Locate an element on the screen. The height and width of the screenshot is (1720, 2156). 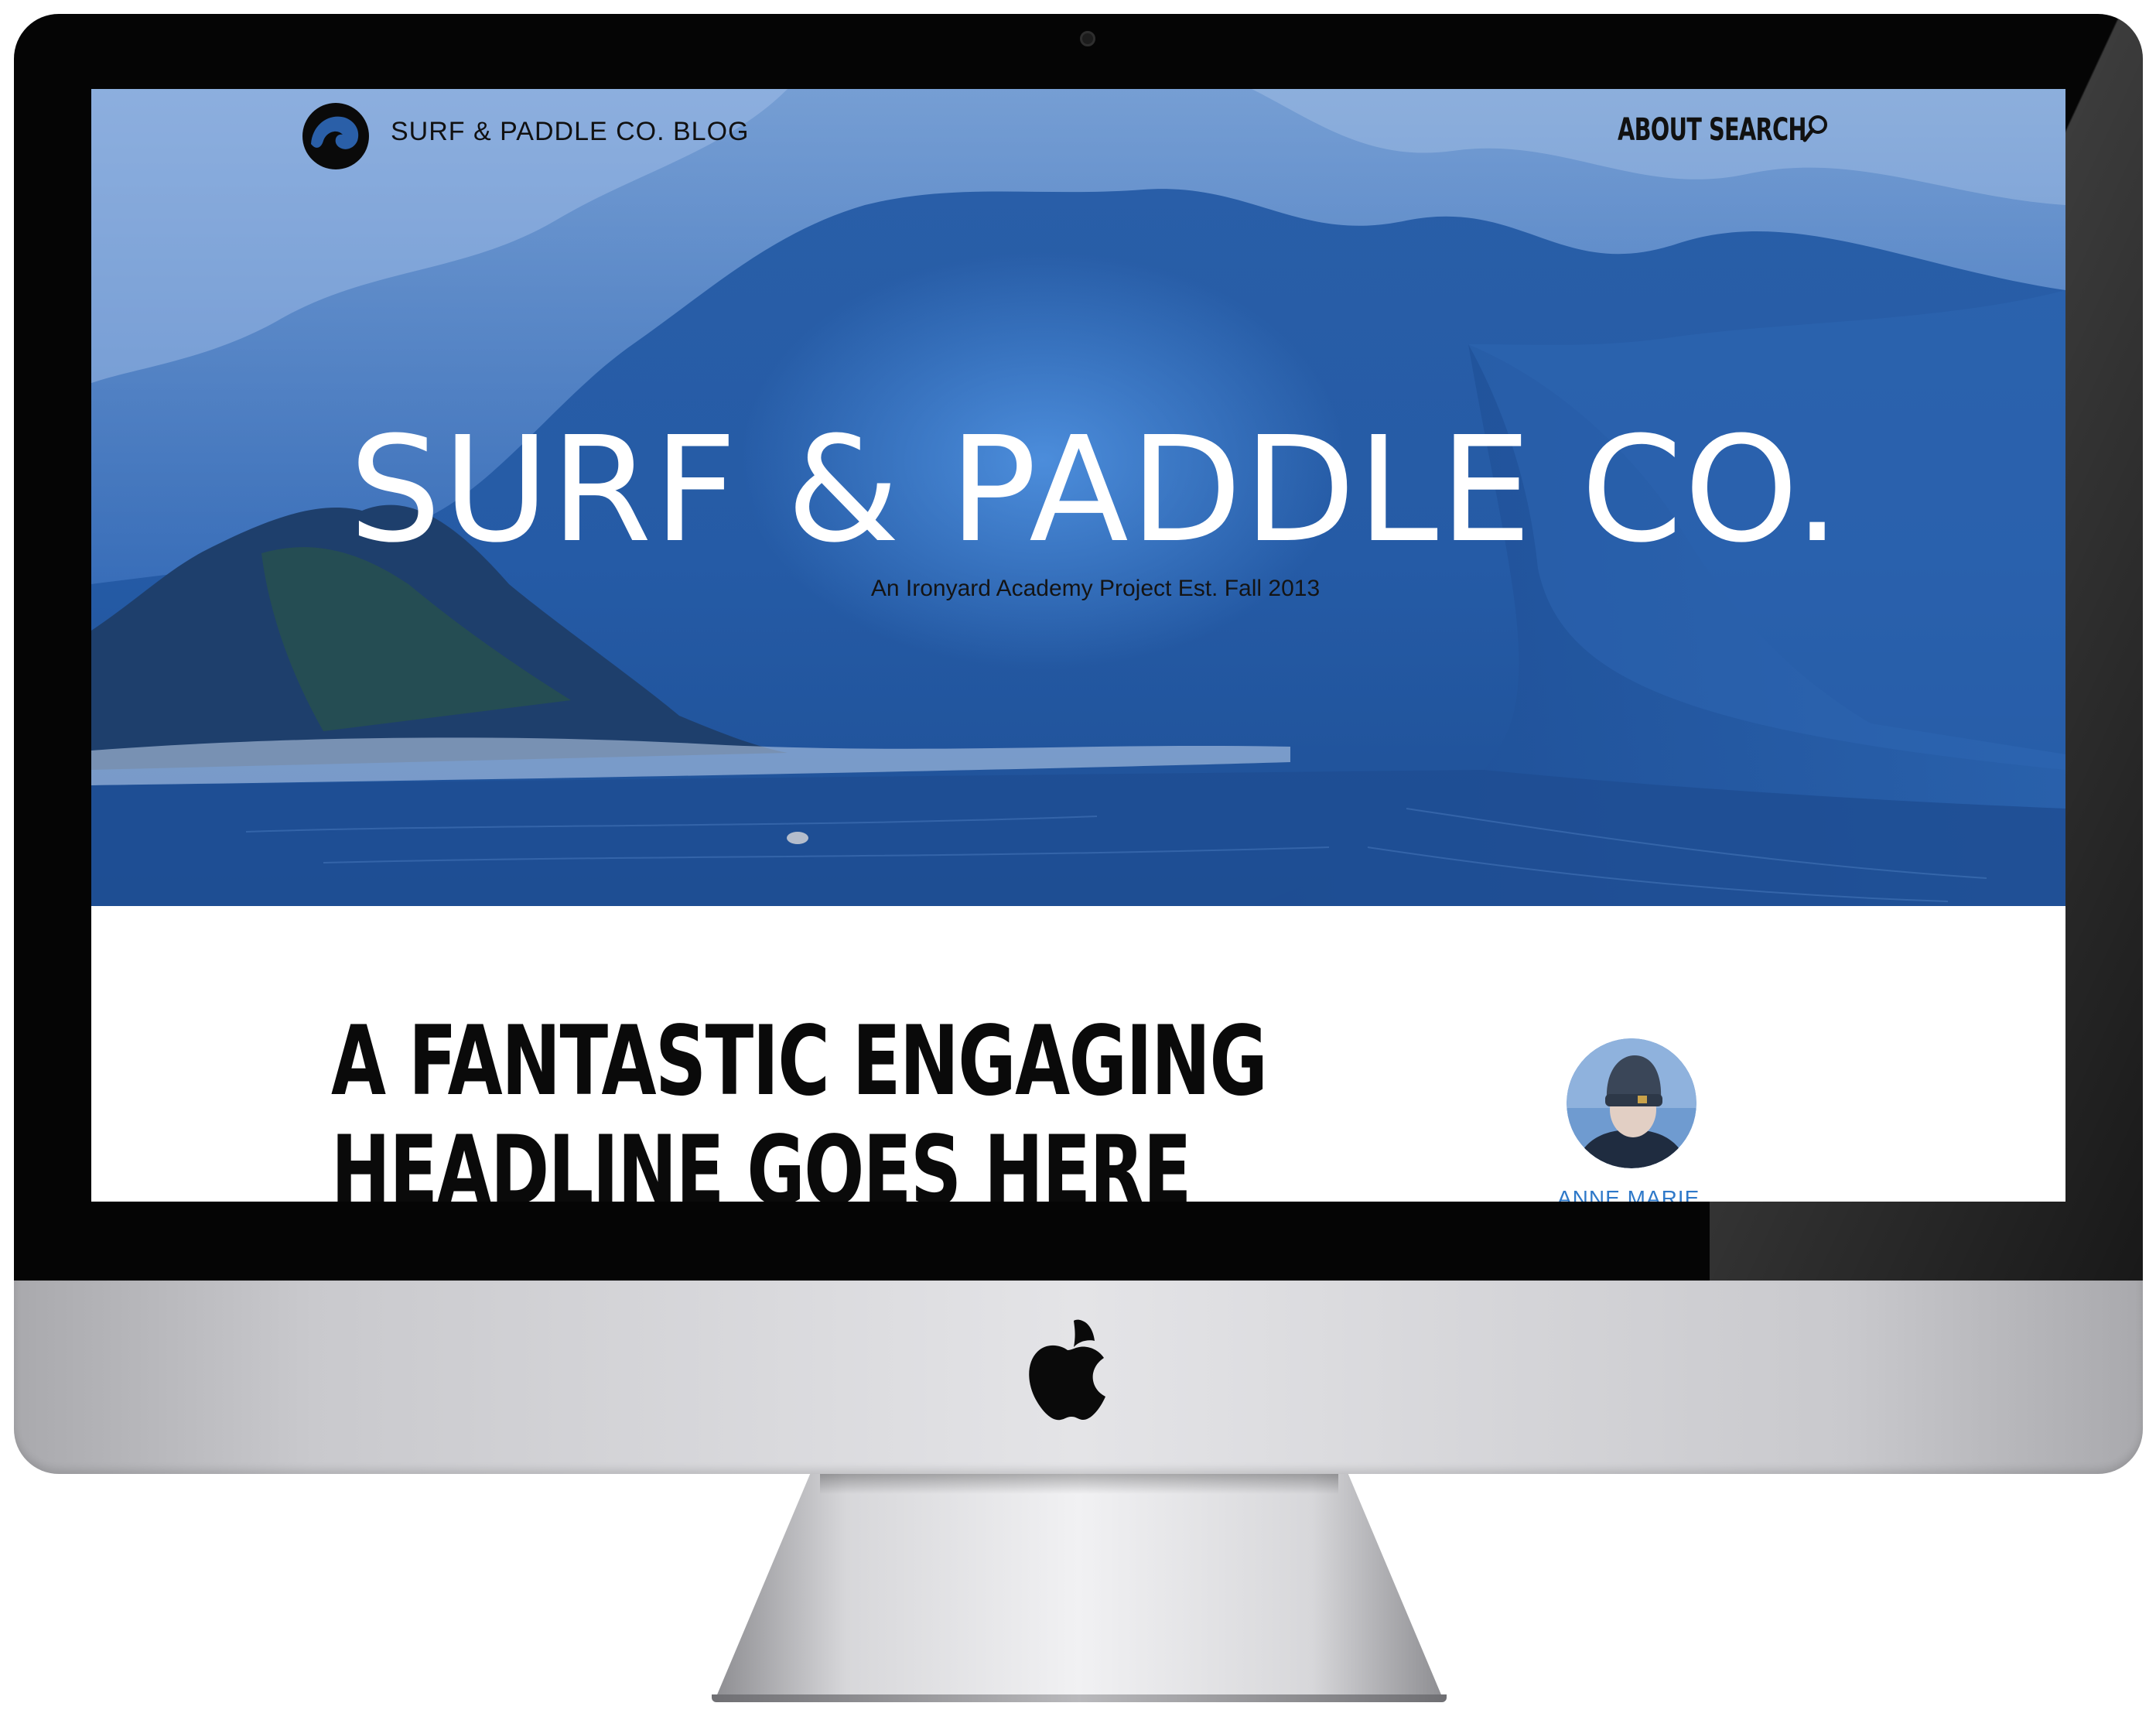
post-headline-line-2: HEADLINE GOES HERE is located at coordinates (761, 1159).